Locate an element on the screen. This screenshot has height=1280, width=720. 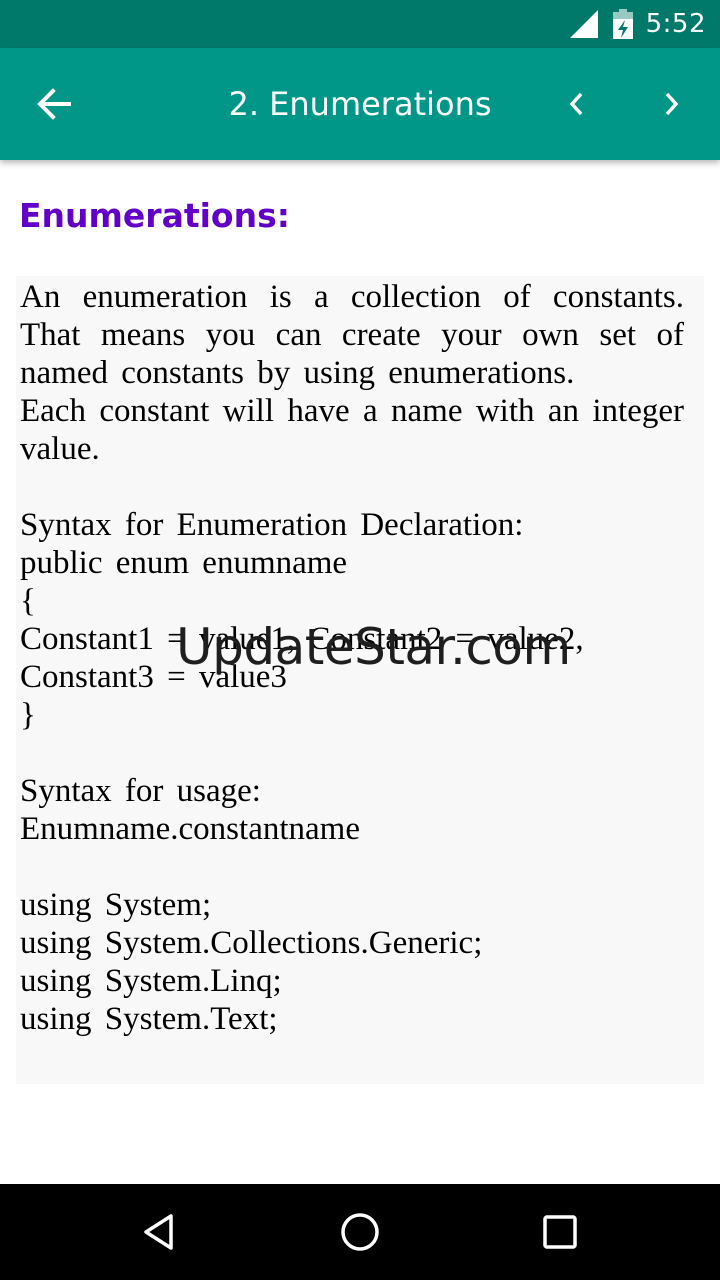
chevron-left-icon is located at coordinates (576, 104).